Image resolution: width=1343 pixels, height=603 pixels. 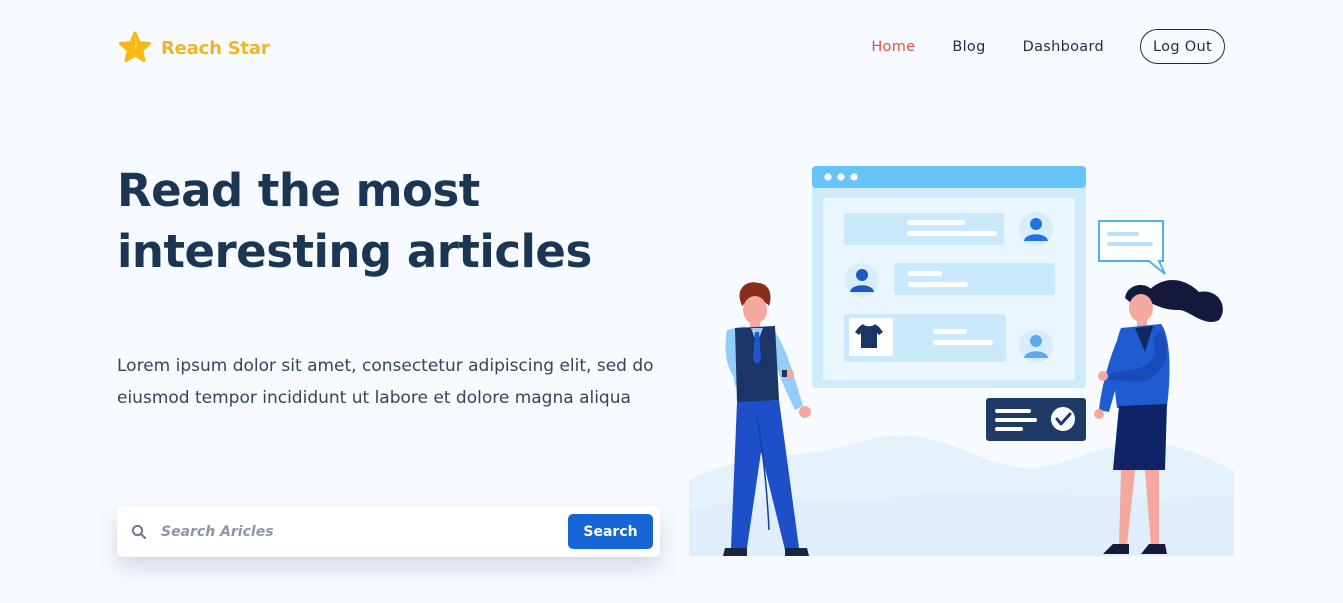 I want to click on nav-item-dashboard: Dashboard, so click(x=1063, y=47).